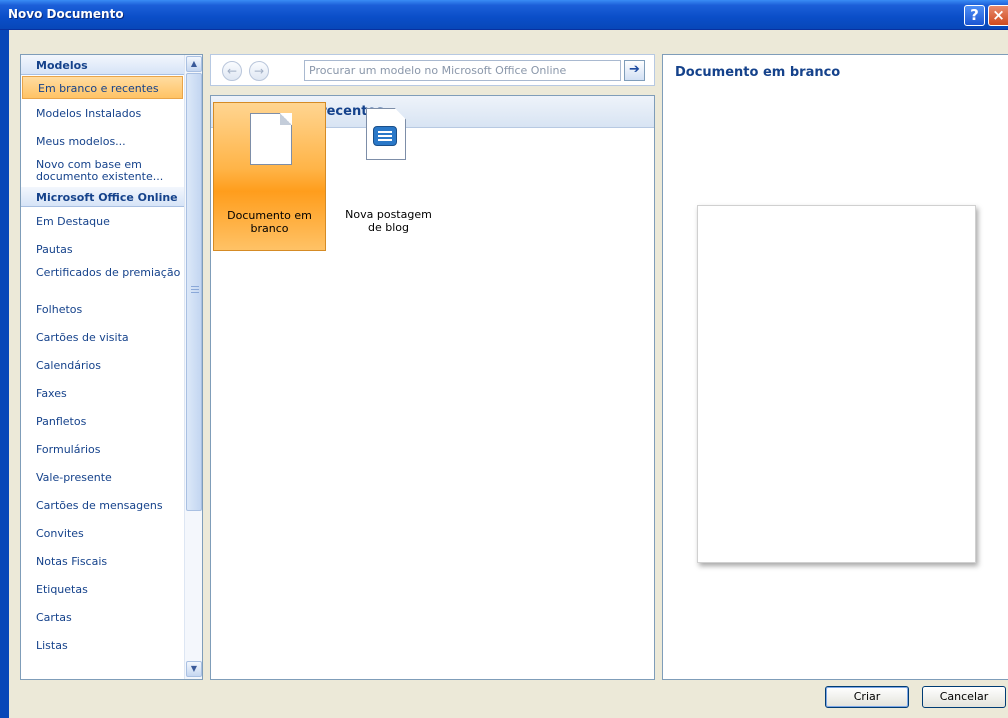  I want to click on sidebar-item: Calendários, so click(102, 365).